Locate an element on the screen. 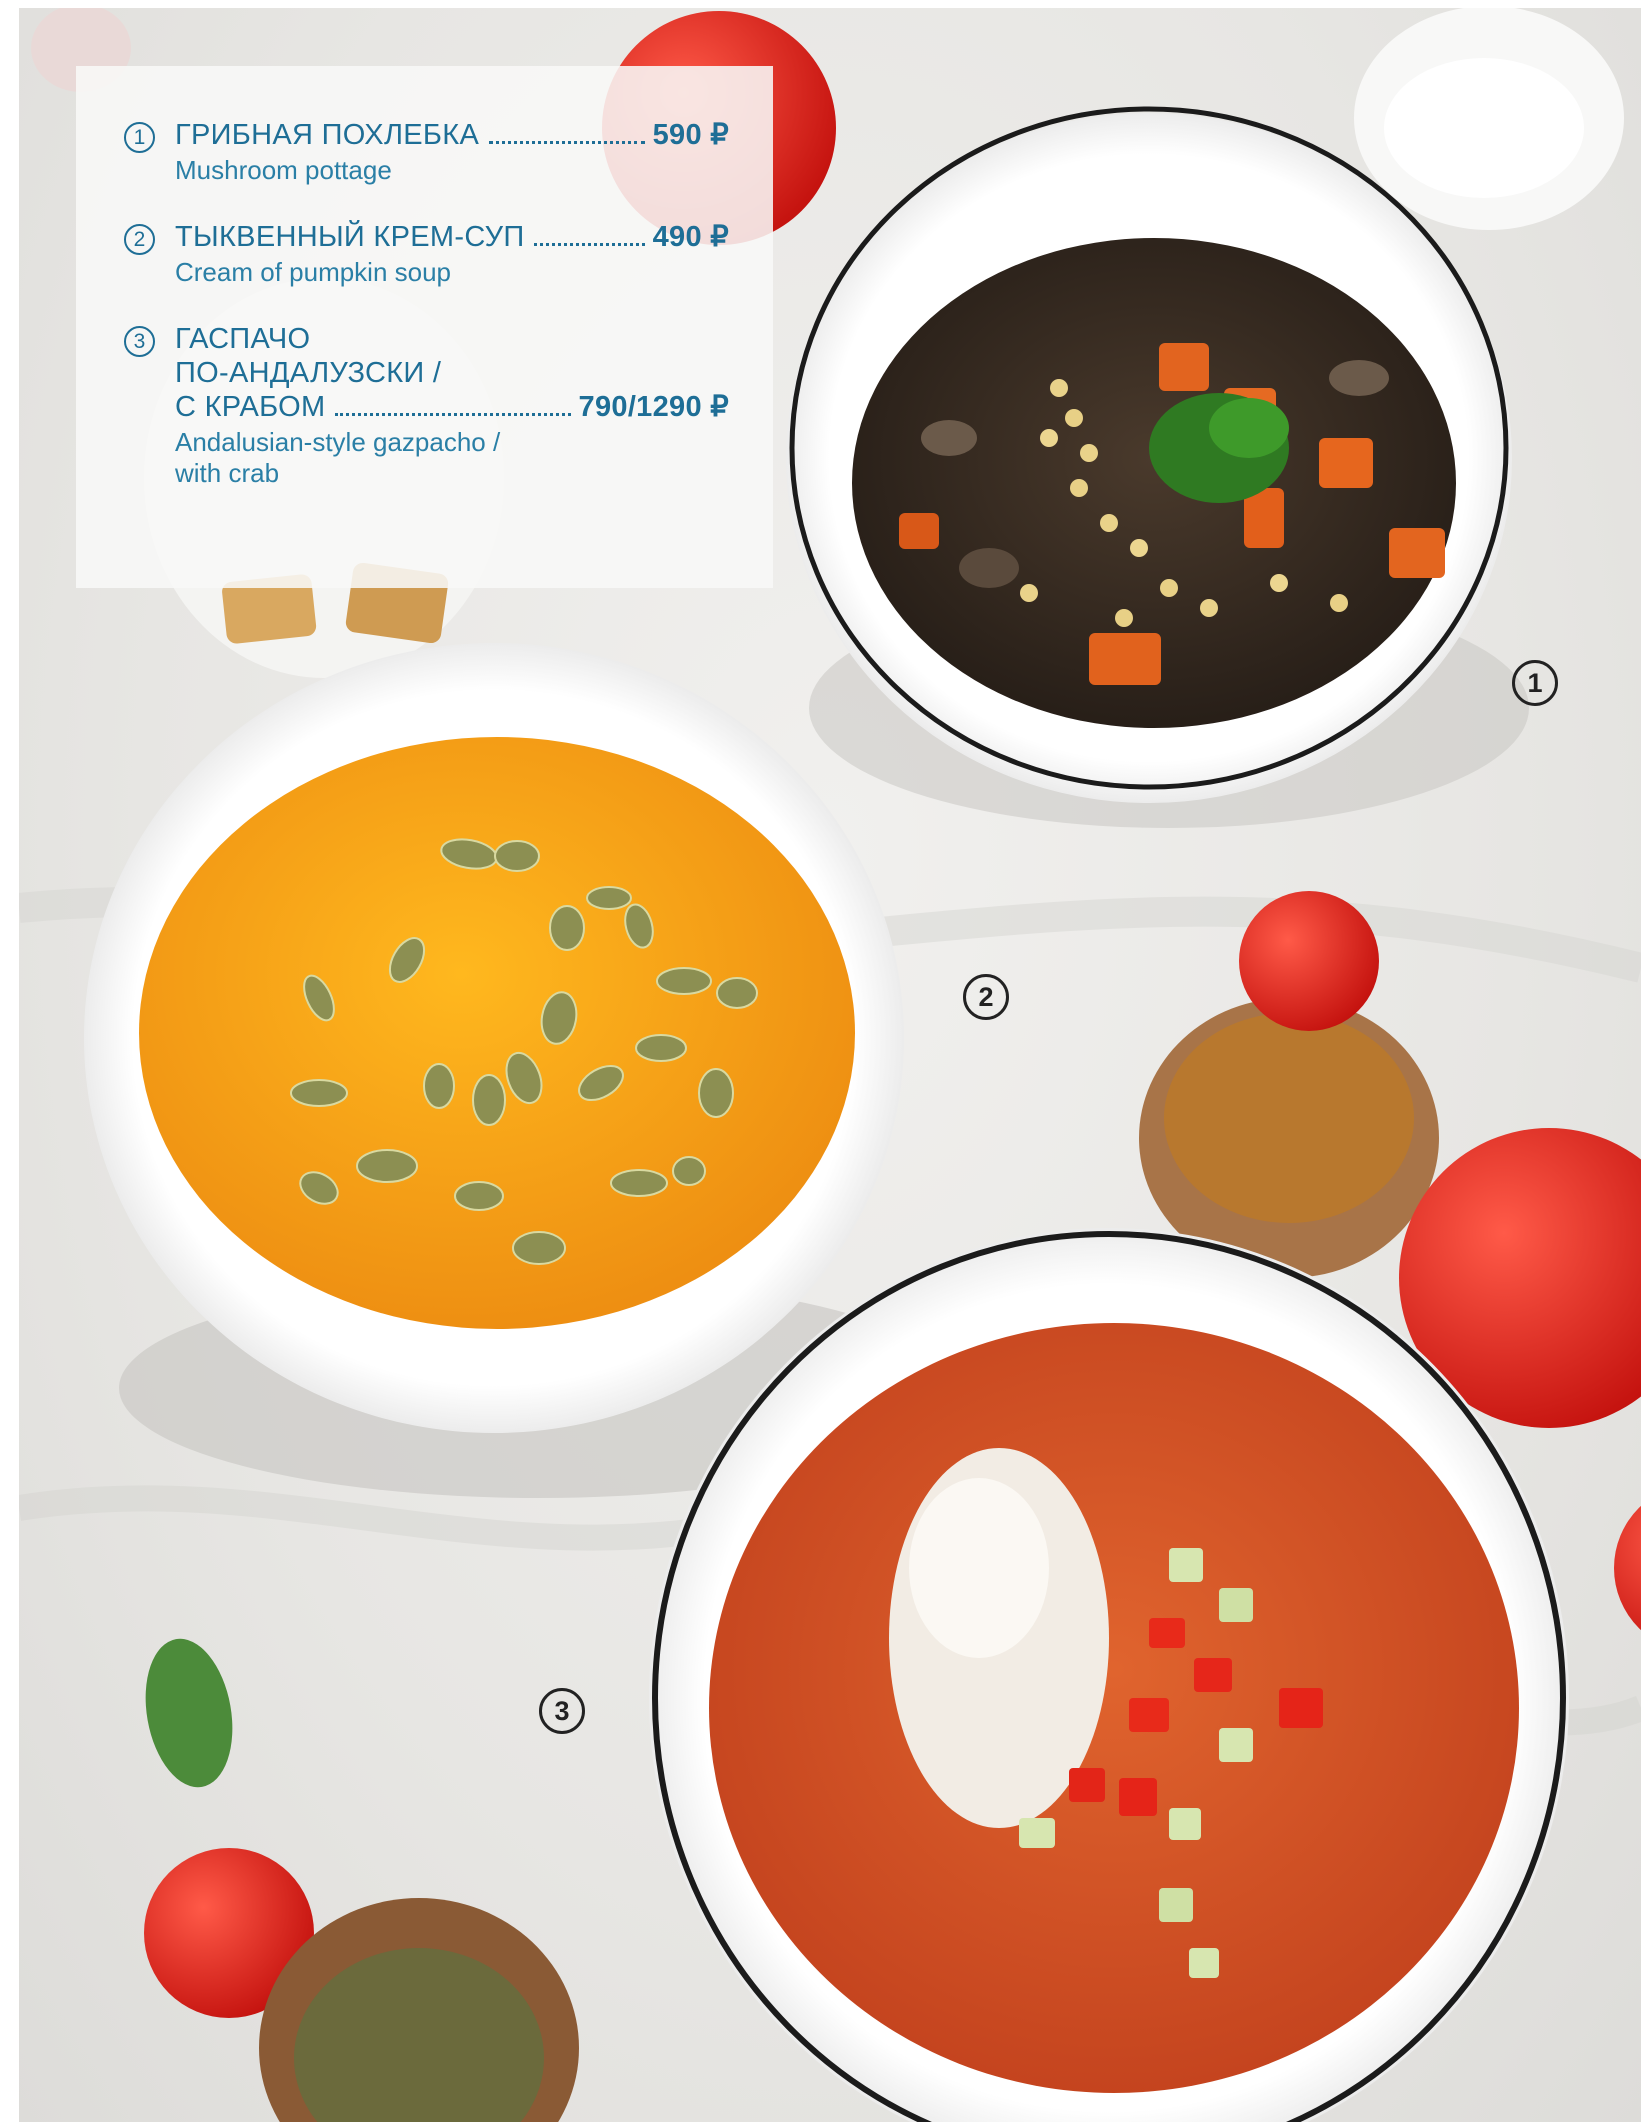 This screenshot has height=2122, width=1642. item-price: 490 ₽ is located at coordinates (690, 237).